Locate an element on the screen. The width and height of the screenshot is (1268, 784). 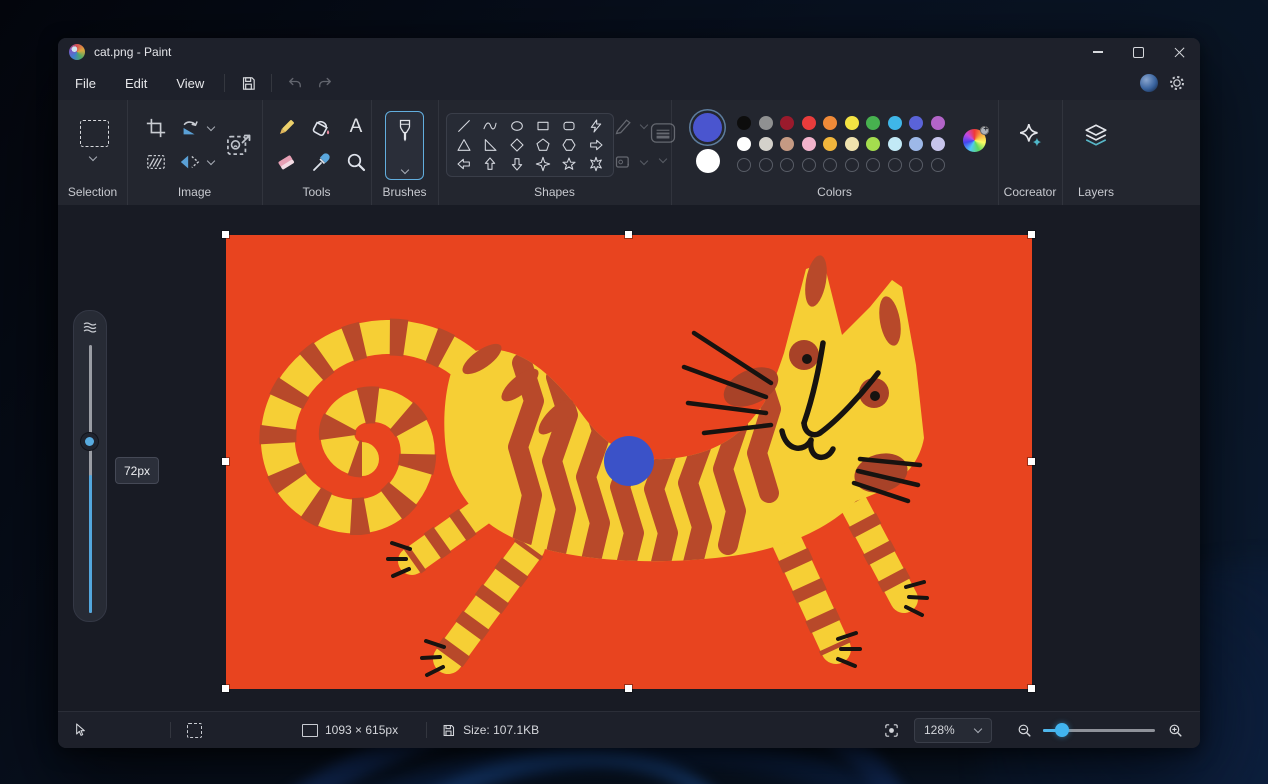
cocreator-sparkle-icon is located at coordinates (1031, 135).